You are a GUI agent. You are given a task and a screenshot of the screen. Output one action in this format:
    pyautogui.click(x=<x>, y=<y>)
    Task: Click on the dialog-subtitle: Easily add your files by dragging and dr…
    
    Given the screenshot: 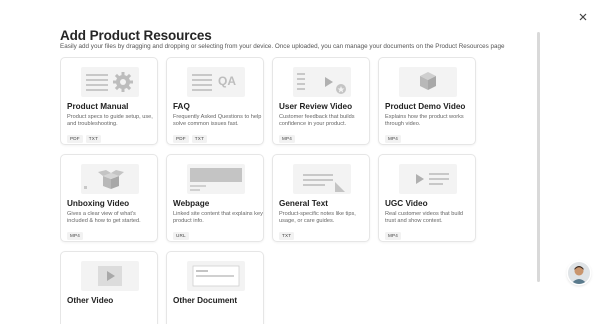 What is the action you would take?
    pyautogui.click(x=282, y=46)
    